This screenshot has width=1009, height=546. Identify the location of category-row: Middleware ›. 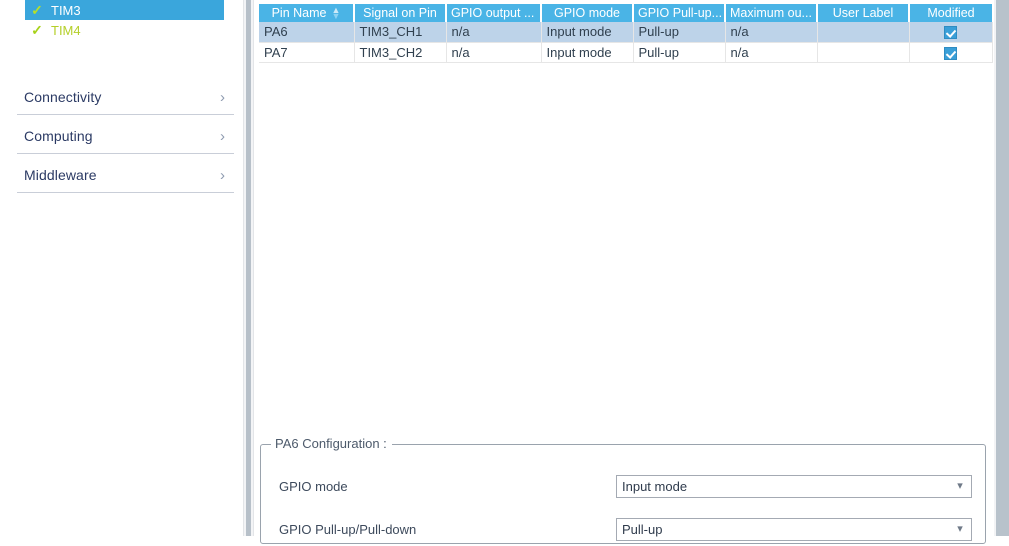
(125, 175).